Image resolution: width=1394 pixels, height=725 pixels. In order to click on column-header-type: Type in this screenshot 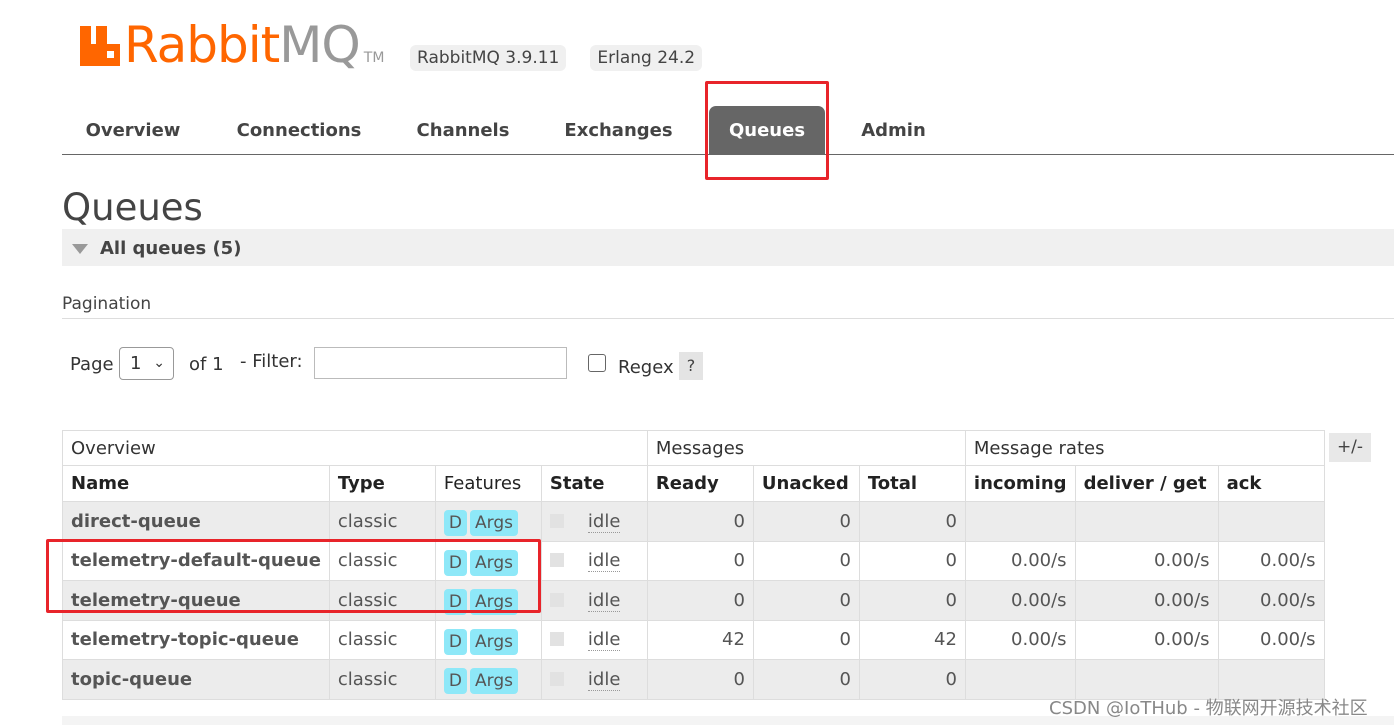, I will do `click(382, 483)`.